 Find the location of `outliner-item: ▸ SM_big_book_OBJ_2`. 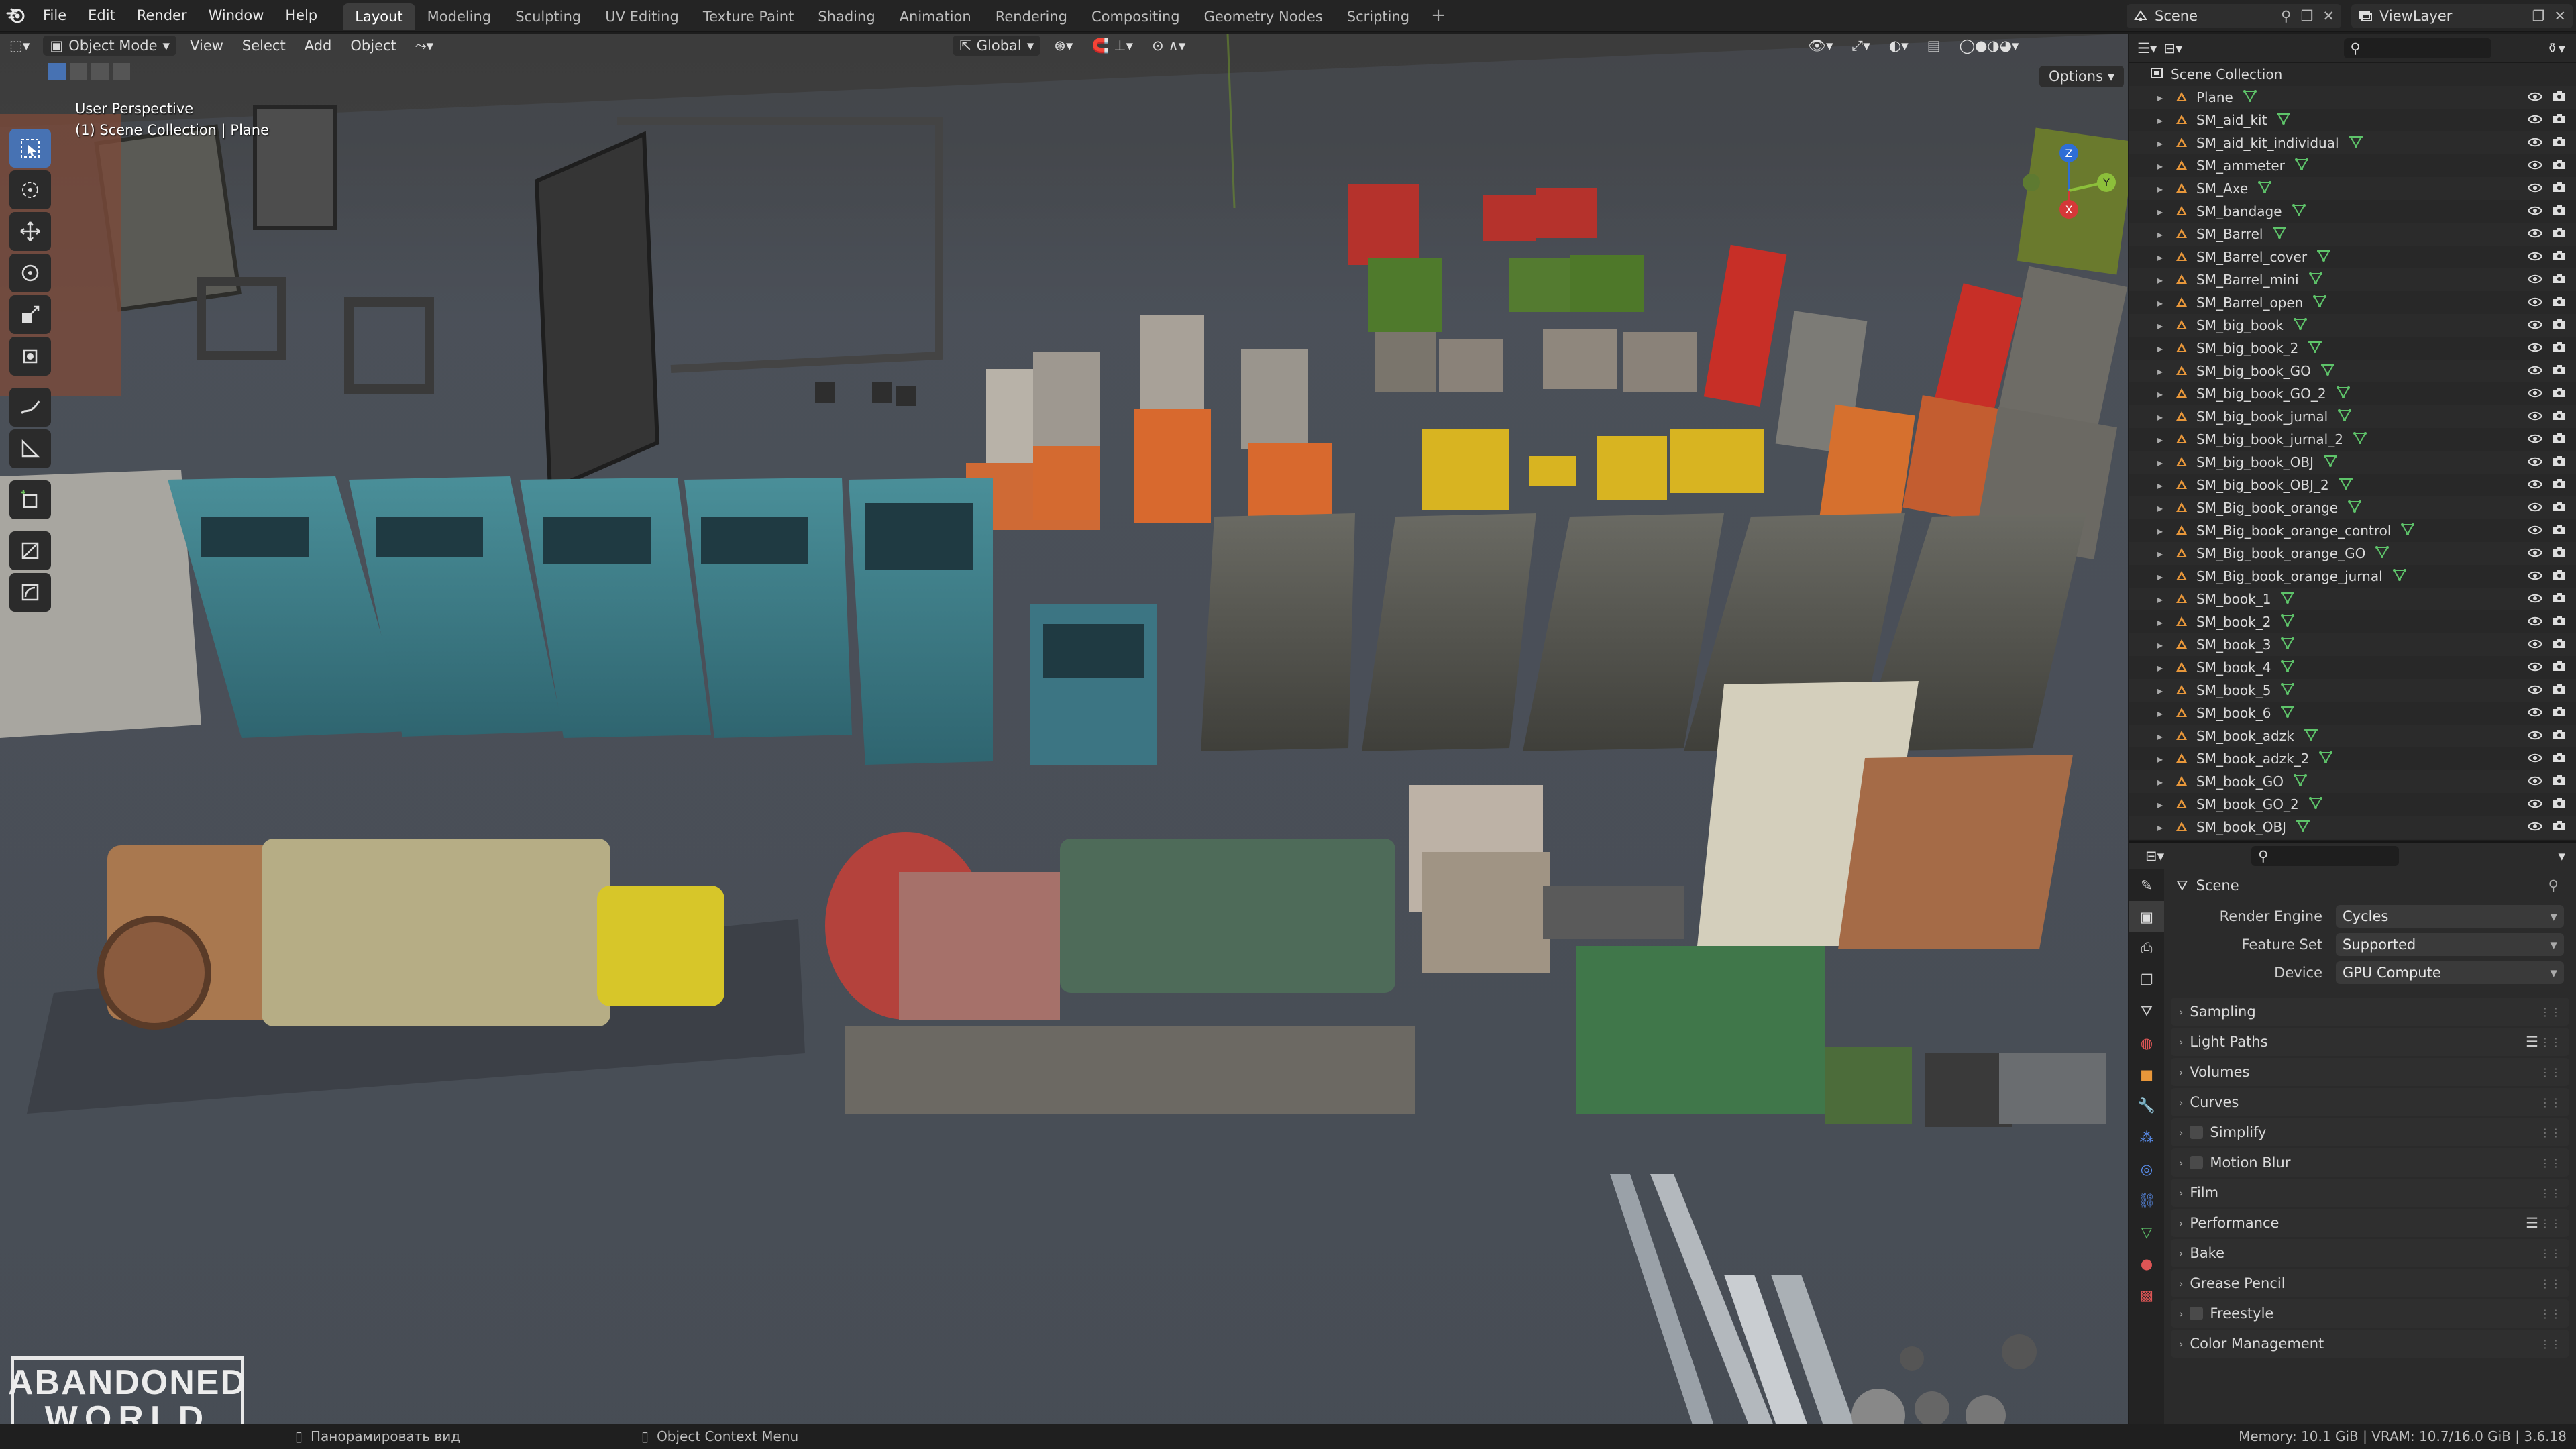

outliner-item: ▸ SM_big_book_OBJ_2 is located at coordinates (2352, 485).